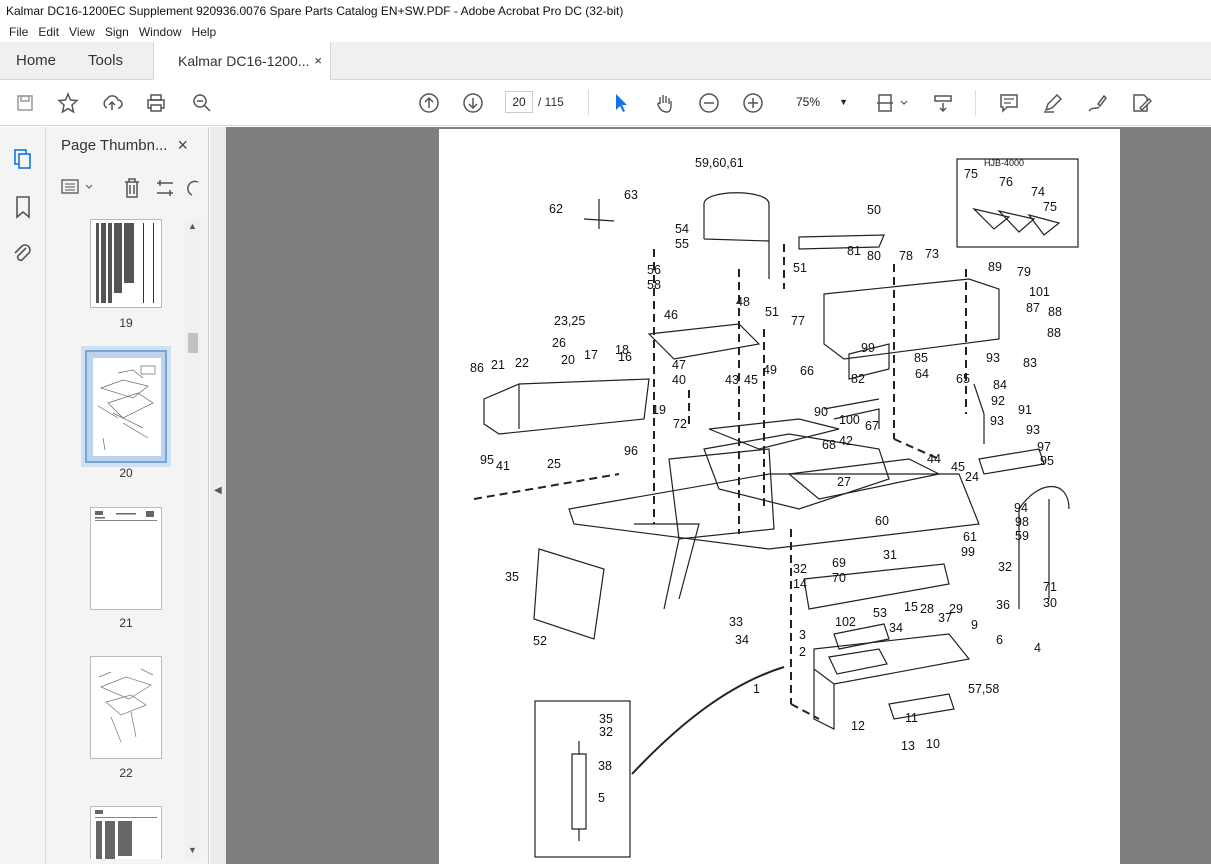 This screenshot has width=1211, height=864. I want to click on callout-label: 45, so click(751, 380).